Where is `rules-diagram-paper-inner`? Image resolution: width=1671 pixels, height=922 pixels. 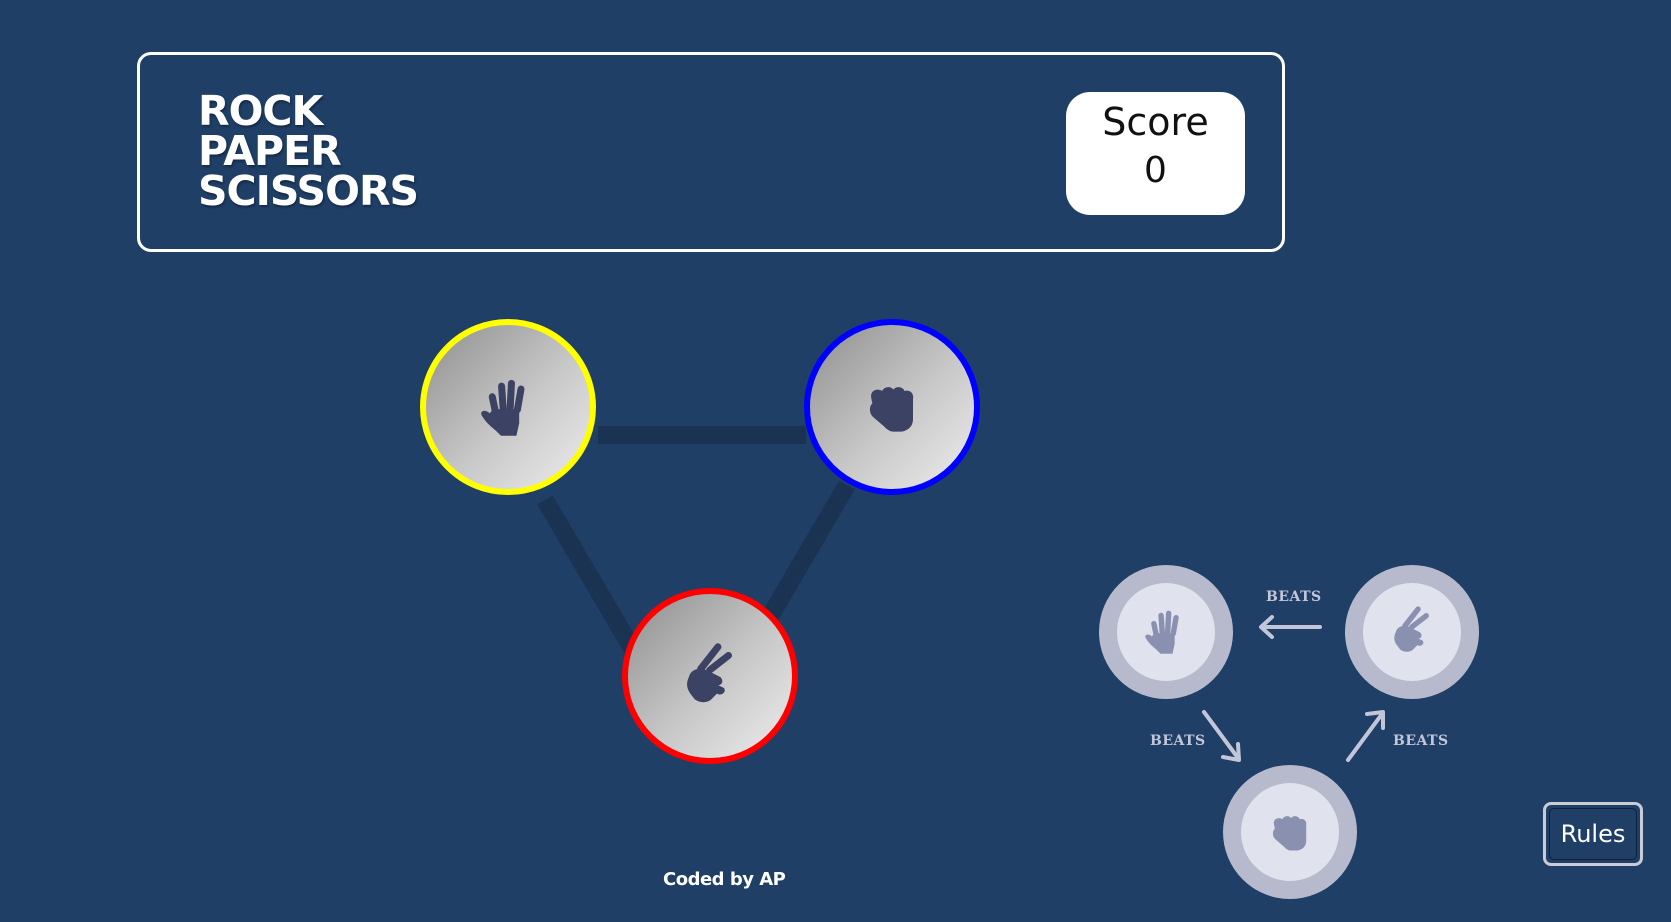 rules-diagram-paper-inner is located at coordinates (1166, 632).